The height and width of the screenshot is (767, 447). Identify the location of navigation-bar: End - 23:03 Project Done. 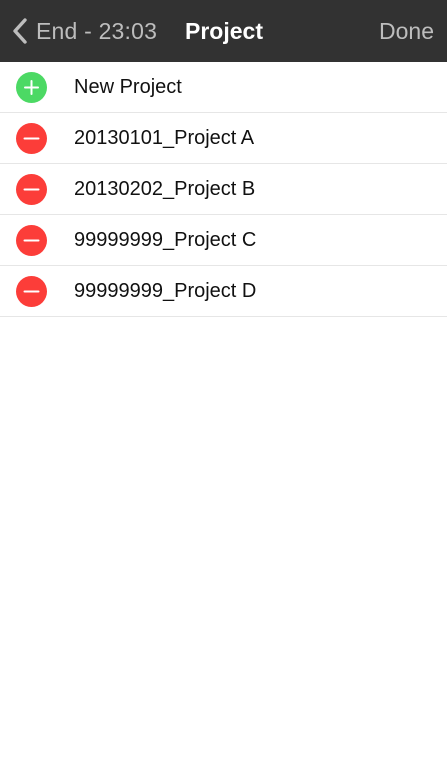
(223, 31).